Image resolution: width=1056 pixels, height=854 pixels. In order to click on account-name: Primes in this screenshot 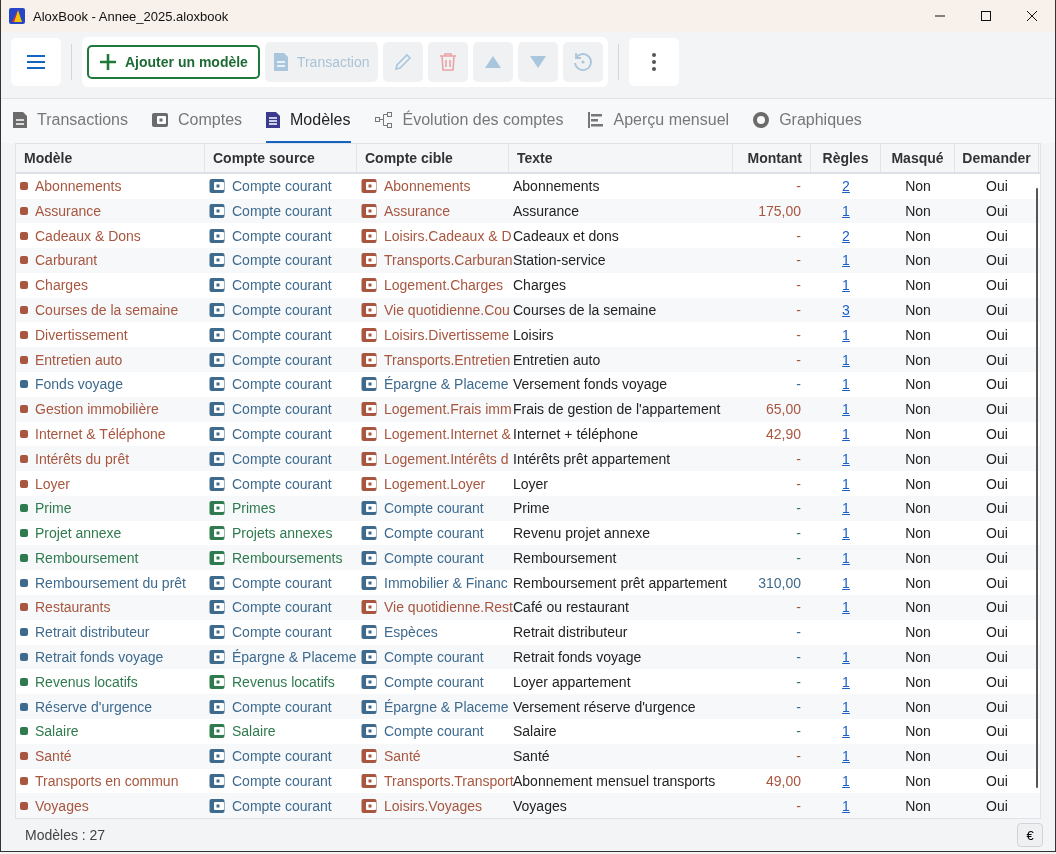, I will do `click(254, 508)`.